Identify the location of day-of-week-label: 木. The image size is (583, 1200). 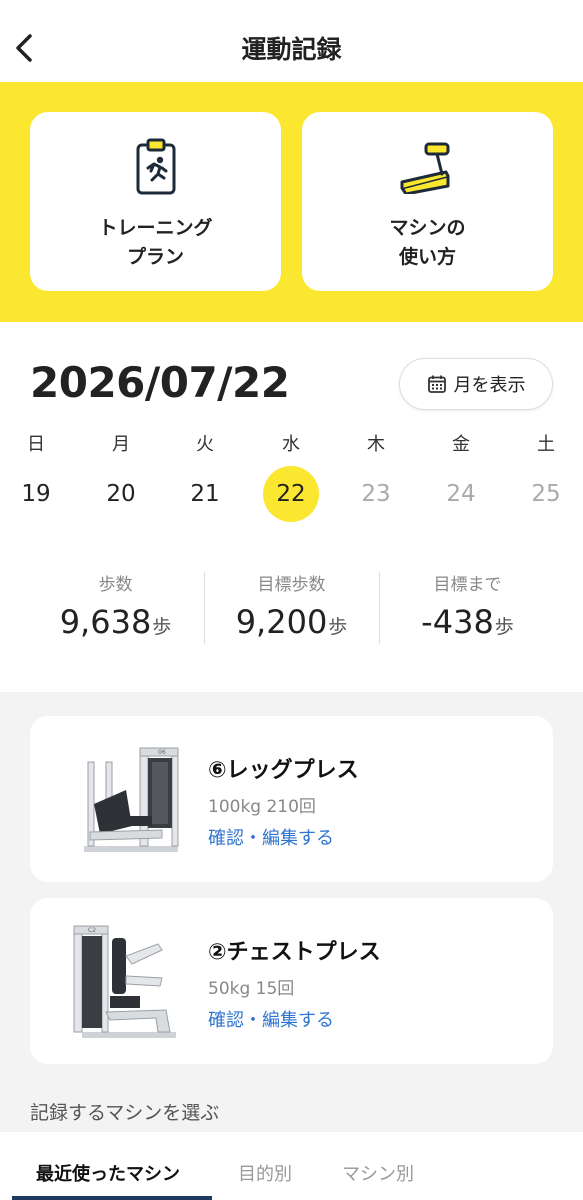
(376, 444).